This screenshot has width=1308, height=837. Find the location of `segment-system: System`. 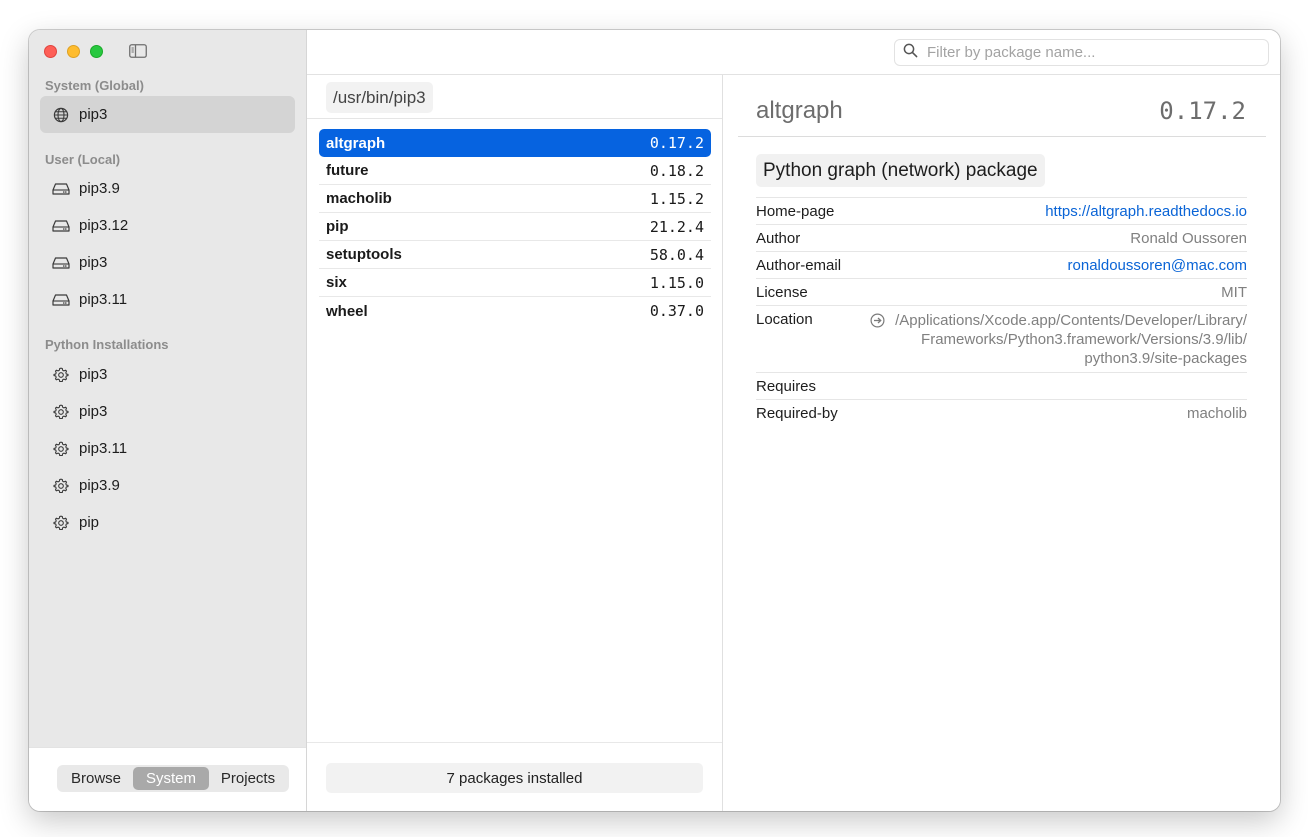

segment-system: System is located at coordinates (171, 778).